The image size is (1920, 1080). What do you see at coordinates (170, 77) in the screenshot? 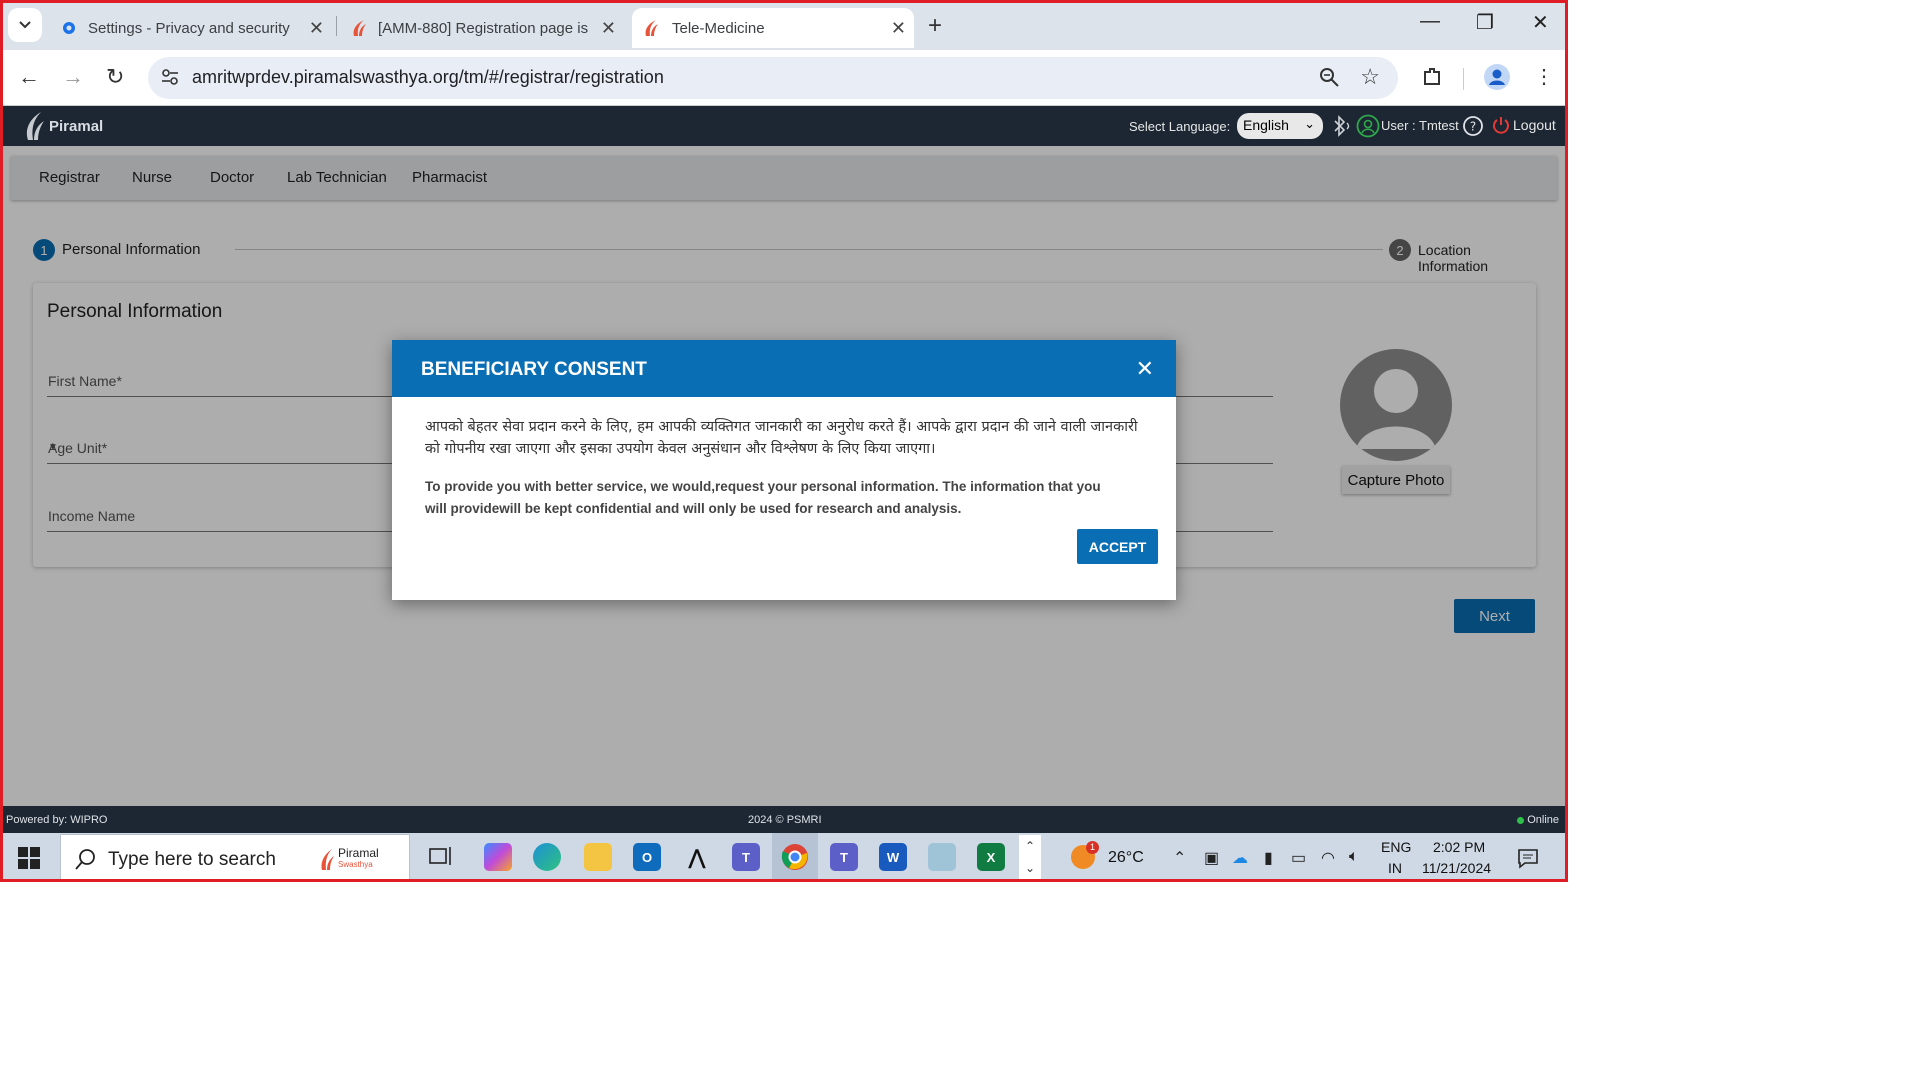
I see `site-settings-icon` at bounding box center [170, 77].